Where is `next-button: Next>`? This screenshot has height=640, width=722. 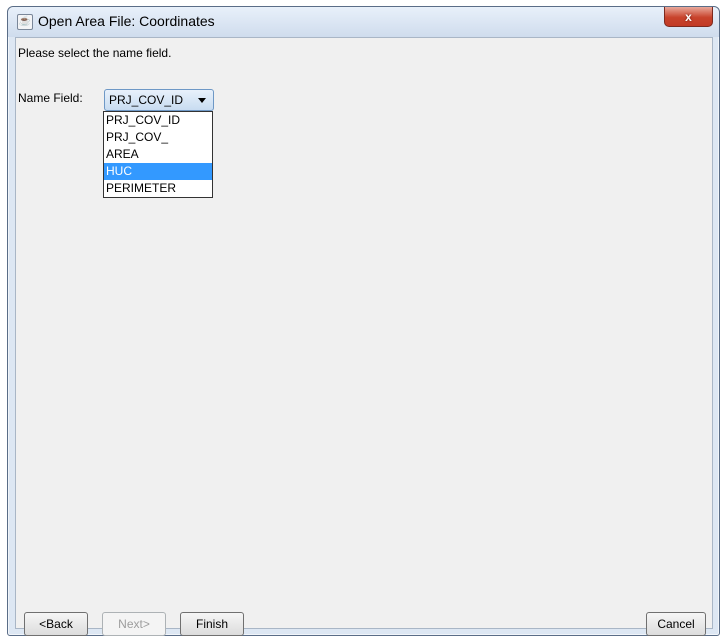
next-button: Next> is located at coordinates (134, 624).